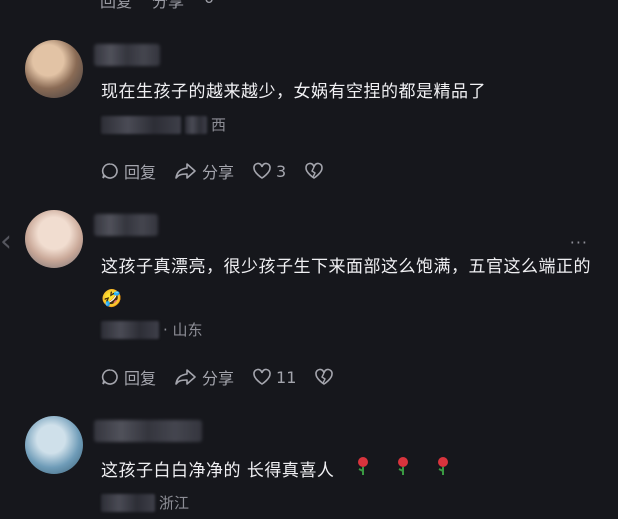 This screenshot has height=519, width=618. I want to click on comment-meta: 西, so click(163, 124).